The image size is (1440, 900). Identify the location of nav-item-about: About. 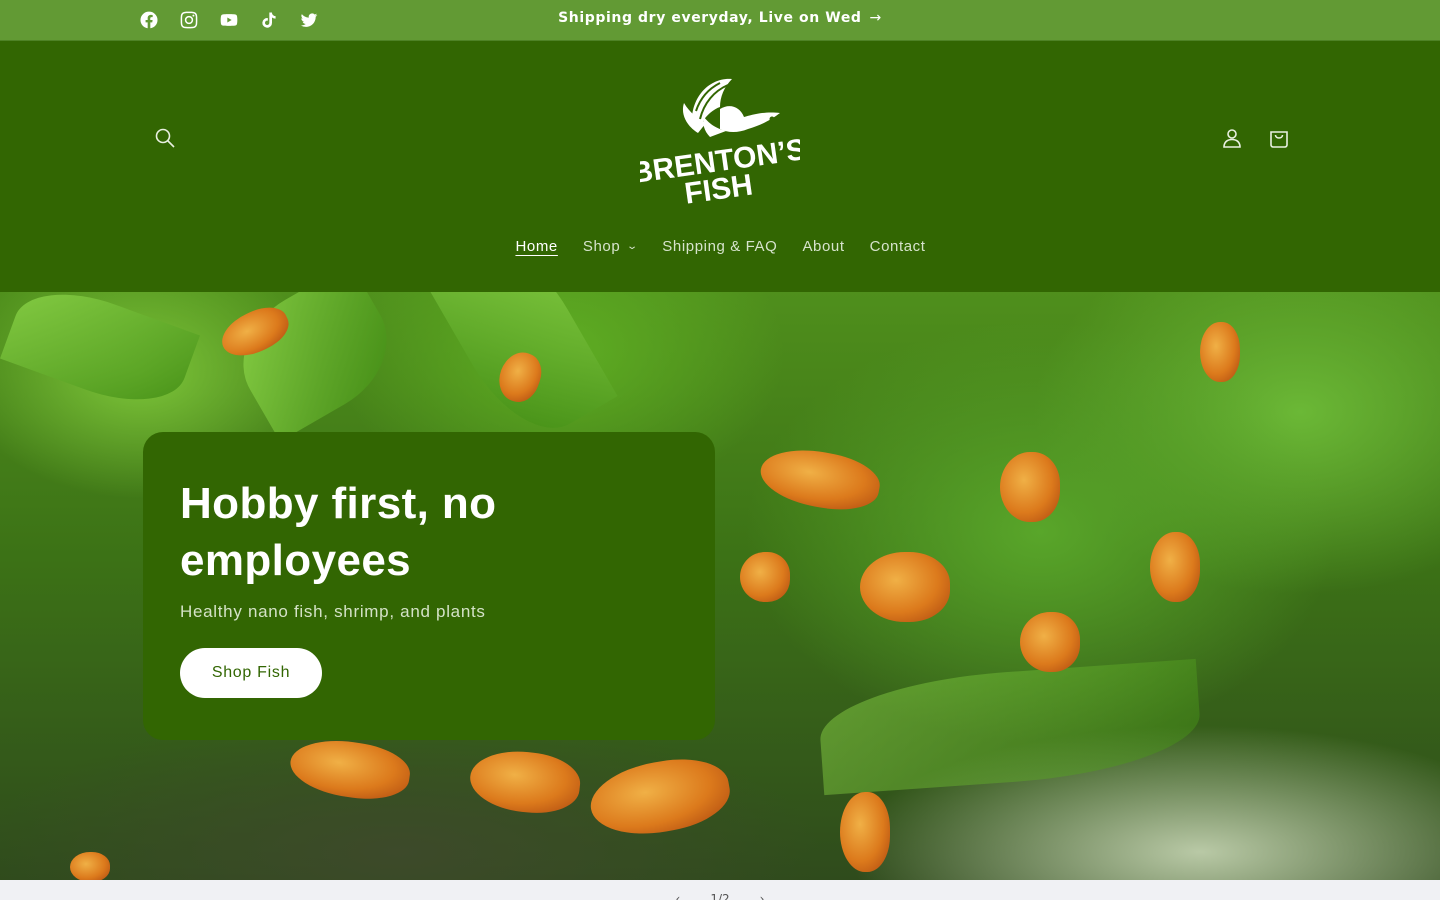
(822, 246).